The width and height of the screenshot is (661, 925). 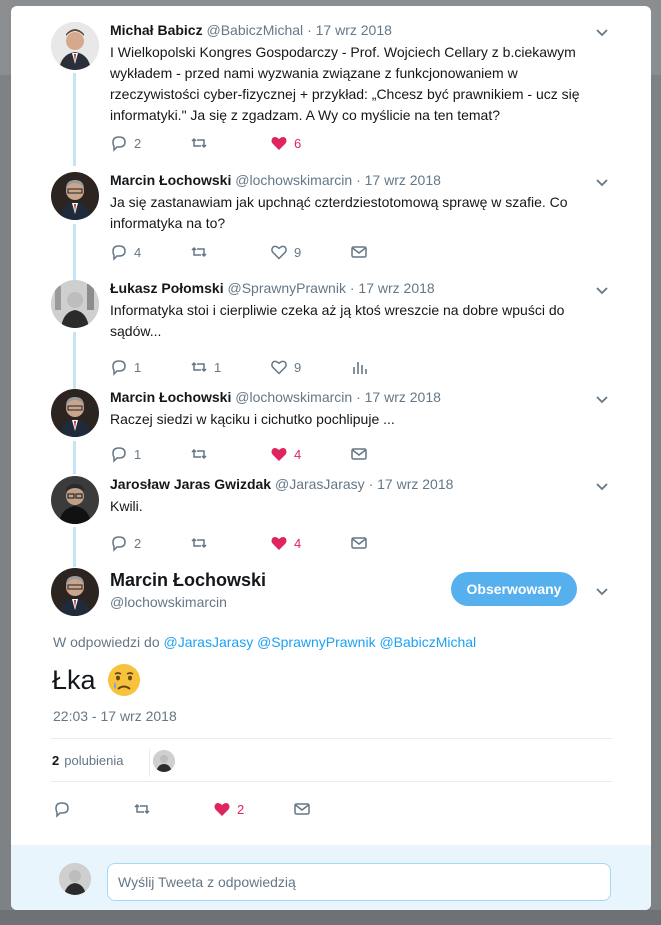 What do you see at coordinates (115, 716) in the screenshot?
I see `timestamp: 22:03 - 17 wrz 2018` at bounding box center [115, 716].